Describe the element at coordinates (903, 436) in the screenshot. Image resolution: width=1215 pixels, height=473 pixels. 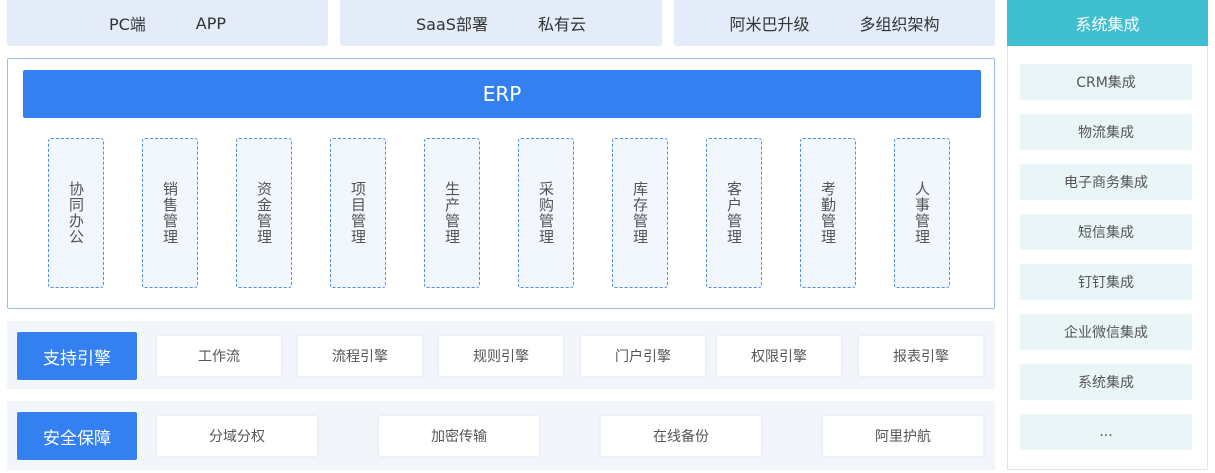
I see `security-ali-escort: 阿里护航` at that location.